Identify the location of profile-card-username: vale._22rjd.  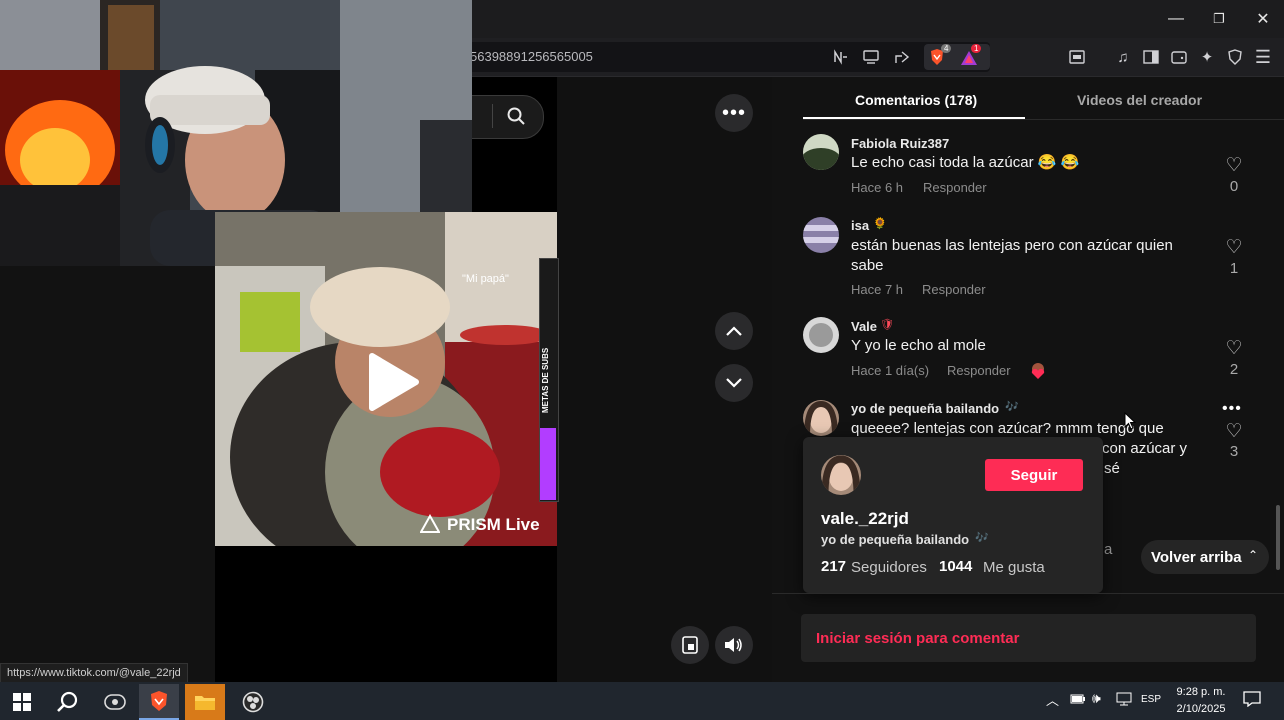
(865, 519).